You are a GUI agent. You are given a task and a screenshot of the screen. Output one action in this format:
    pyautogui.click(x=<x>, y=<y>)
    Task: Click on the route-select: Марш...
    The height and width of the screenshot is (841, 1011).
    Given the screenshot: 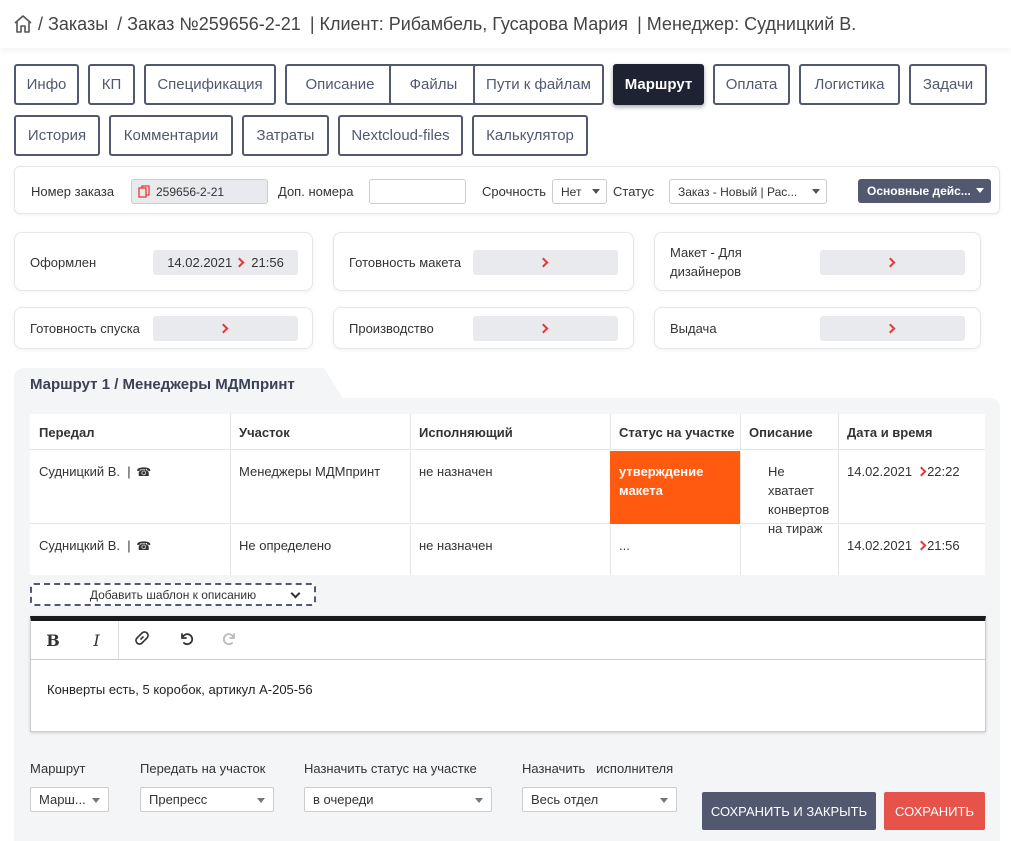 What is the action you would take?
    pyautogui.click(x=69, y=799)
    